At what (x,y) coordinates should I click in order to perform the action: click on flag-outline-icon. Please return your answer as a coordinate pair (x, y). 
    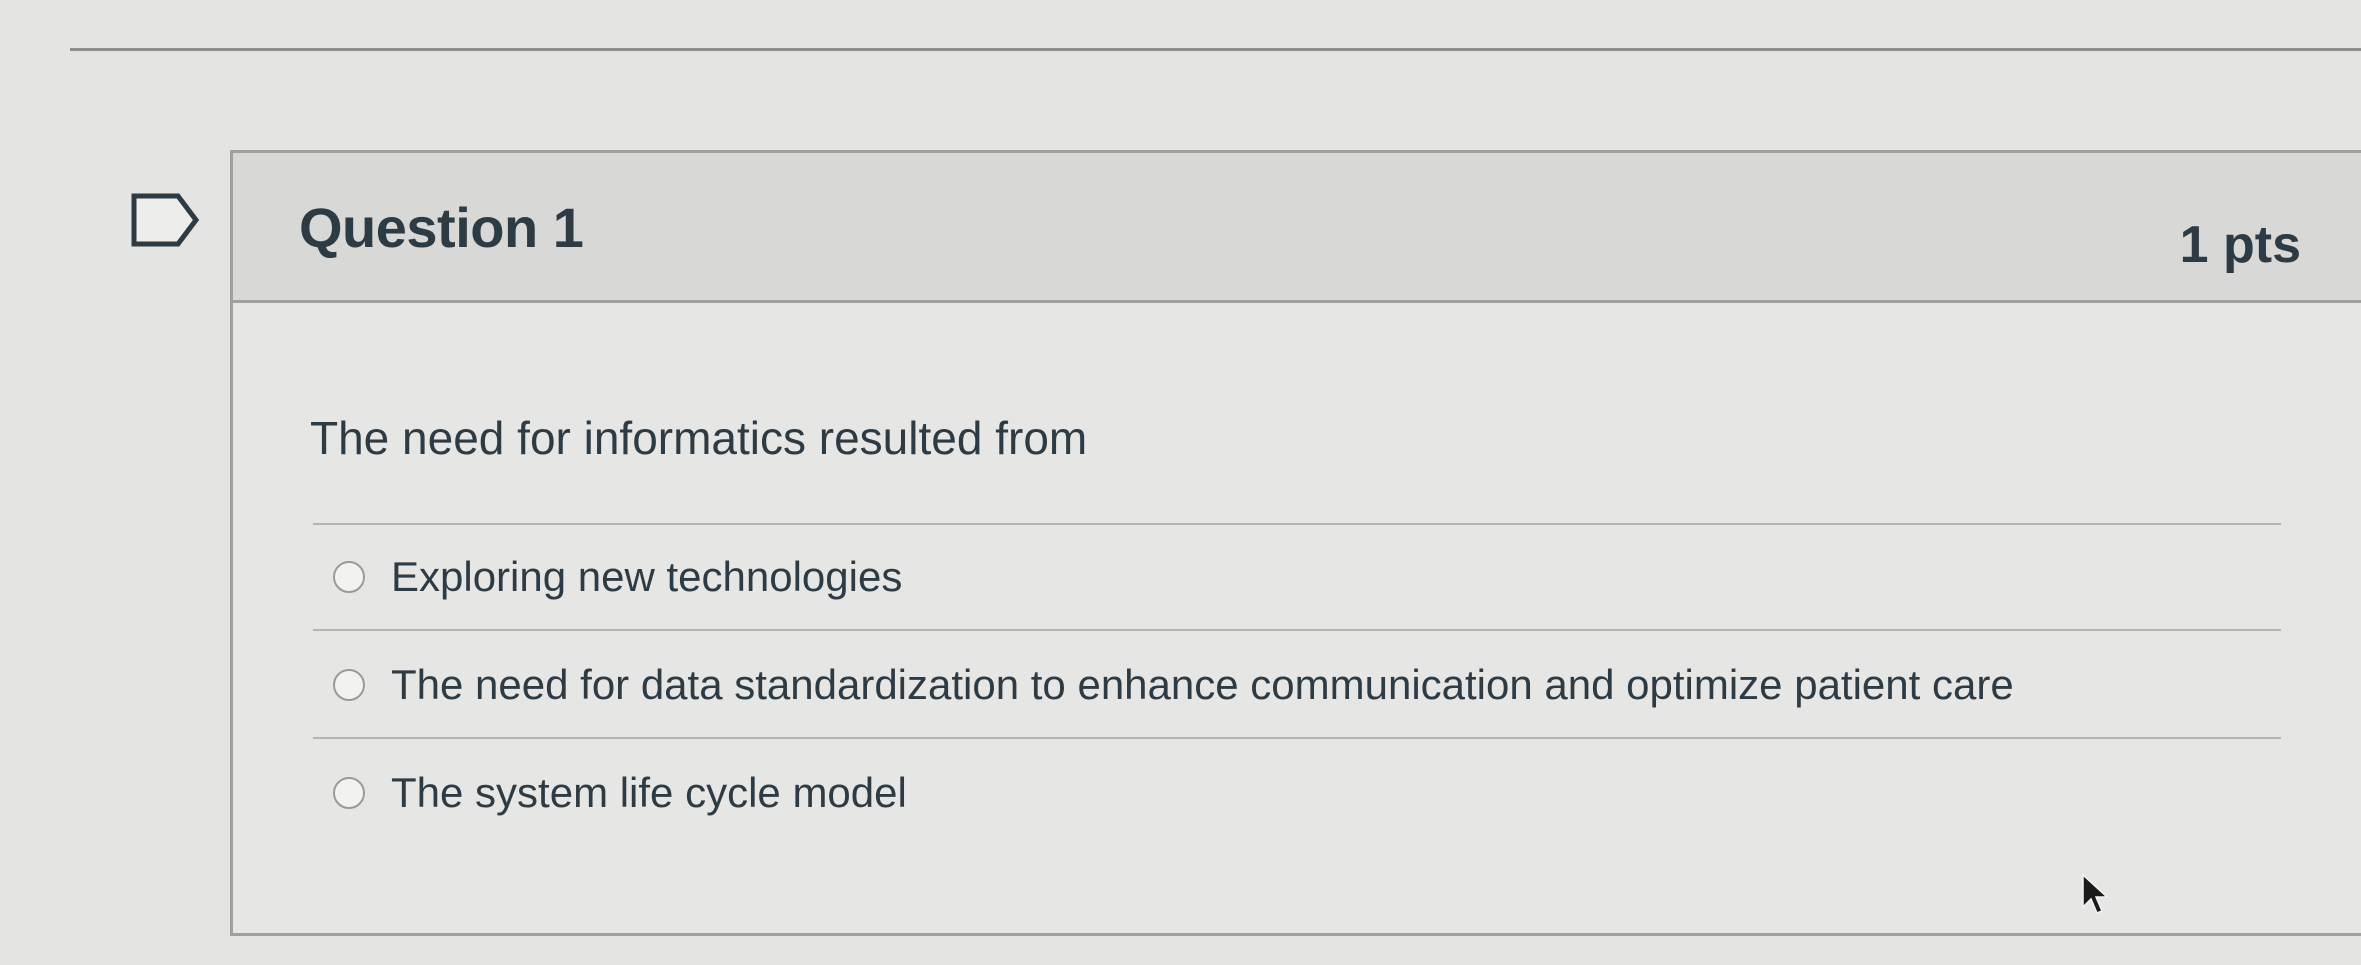
    Looking at the image, I should click on (165, 220).